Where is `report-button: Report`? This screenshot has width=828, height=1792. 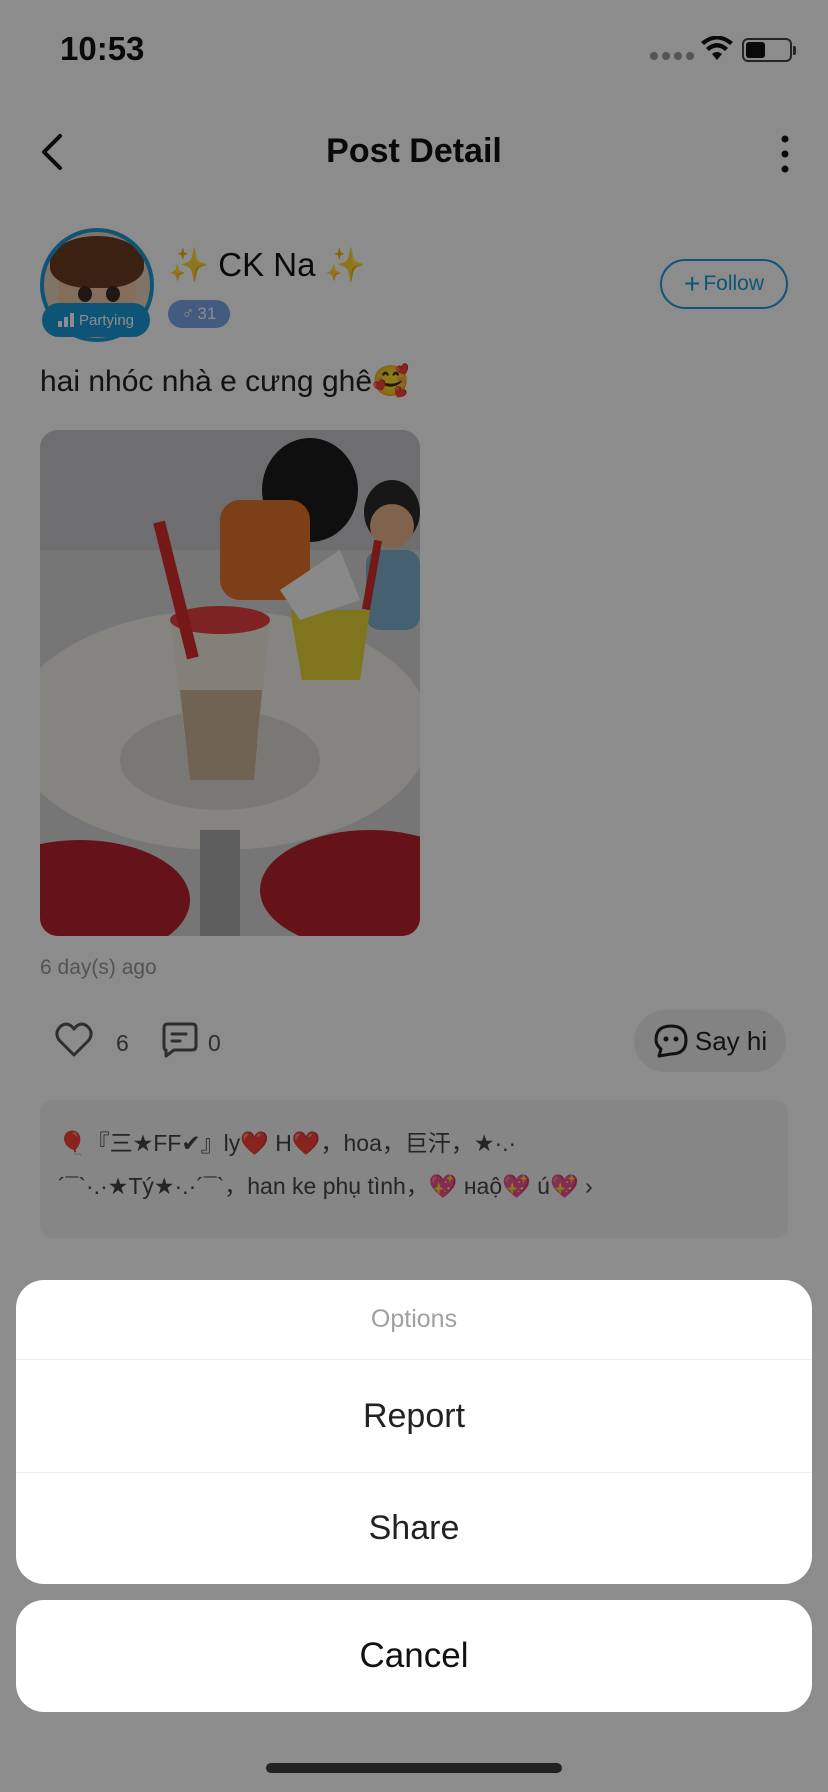 report-button: Report is located at coordinates (414, 1416).